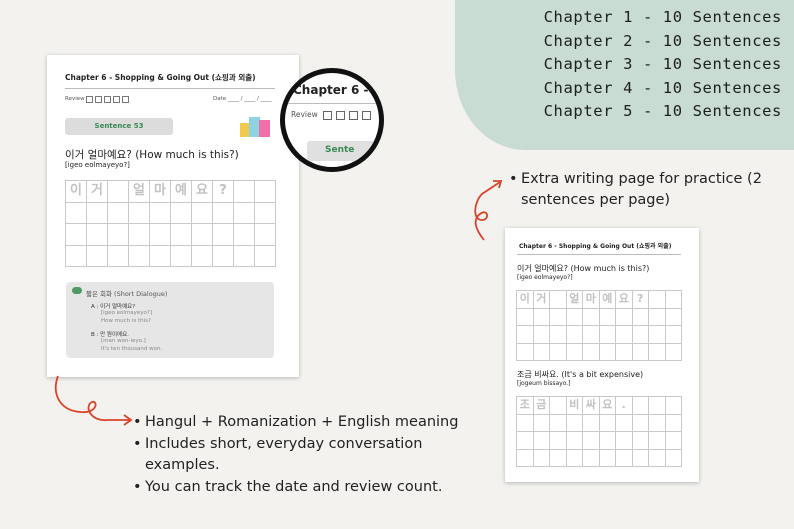 The image size is (794, 529). What do you see at coordinates (624, 299) in the screenshot?
I see `grid-cell: 요` at bounding box center [624, 299].